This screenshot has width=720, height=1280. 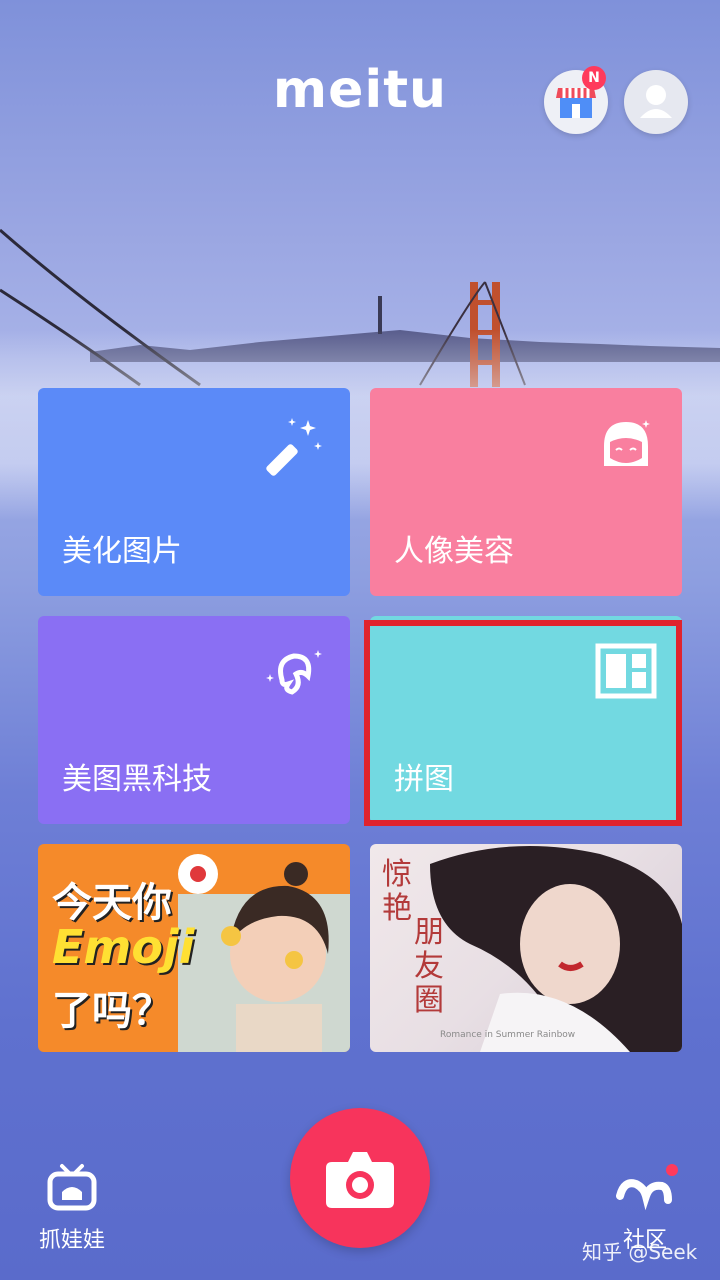 I want to click on banner-line-2: 朋友圈, so click(x=429, y=966).